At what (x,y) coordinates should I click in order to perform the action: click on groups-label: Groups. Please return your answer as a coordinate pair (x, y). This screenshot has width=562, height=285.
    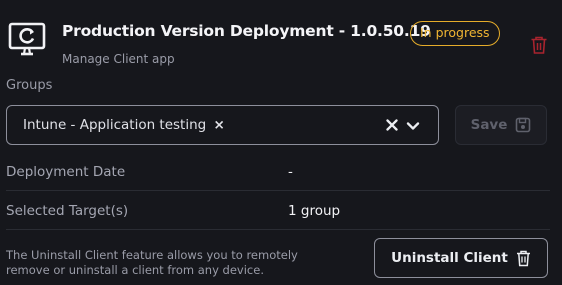
    Looking at the image, I should click on (29, 85).